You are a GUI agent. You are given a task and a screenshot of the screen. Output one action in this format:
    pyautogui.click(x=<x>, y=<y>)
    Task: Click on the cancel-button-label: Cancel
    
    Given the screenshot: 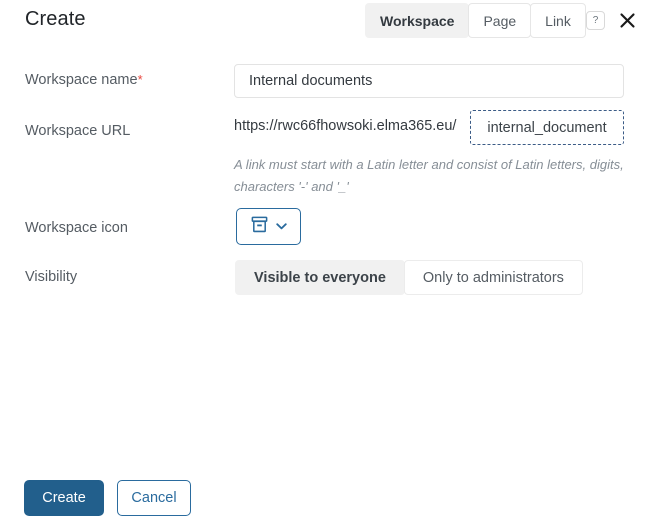 What is the action you would take?
    pyautogui.click(x=154, y=498)
    